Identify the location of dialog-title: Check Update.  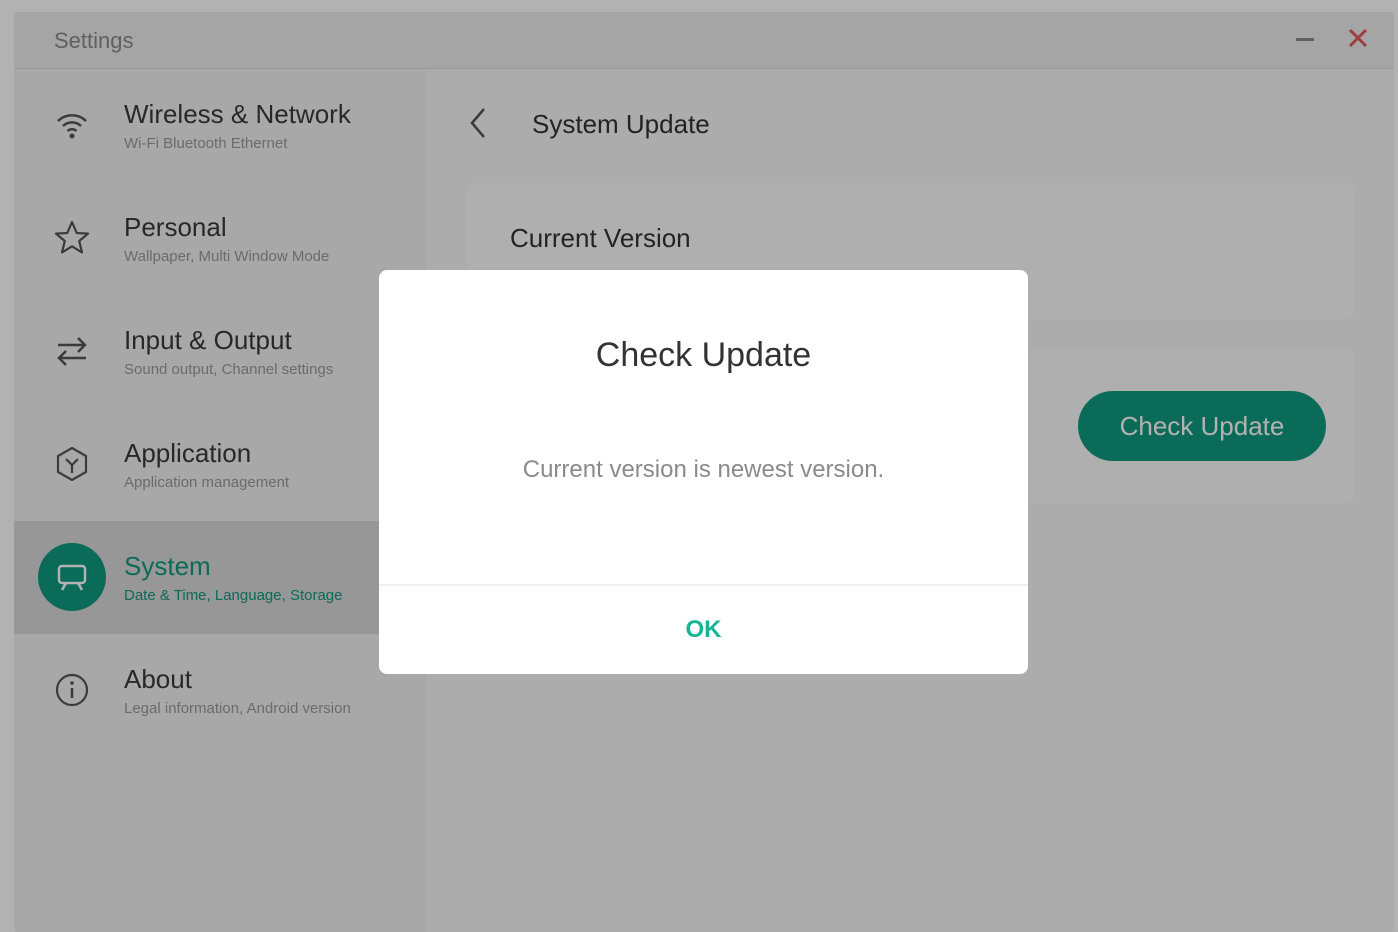
(703, 355).